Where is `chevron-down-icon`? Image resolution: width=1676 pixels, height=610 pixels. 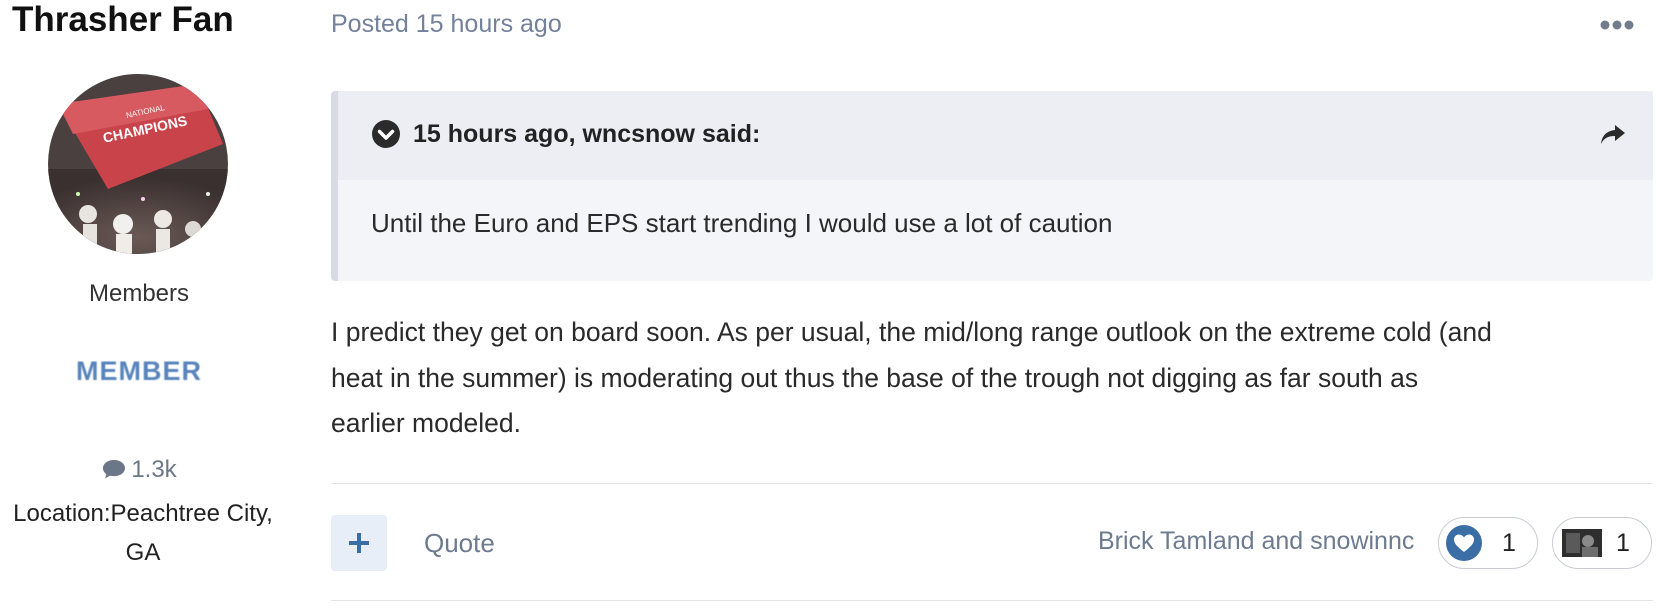 chevron-down-icon is located at coordinates (386, 136).